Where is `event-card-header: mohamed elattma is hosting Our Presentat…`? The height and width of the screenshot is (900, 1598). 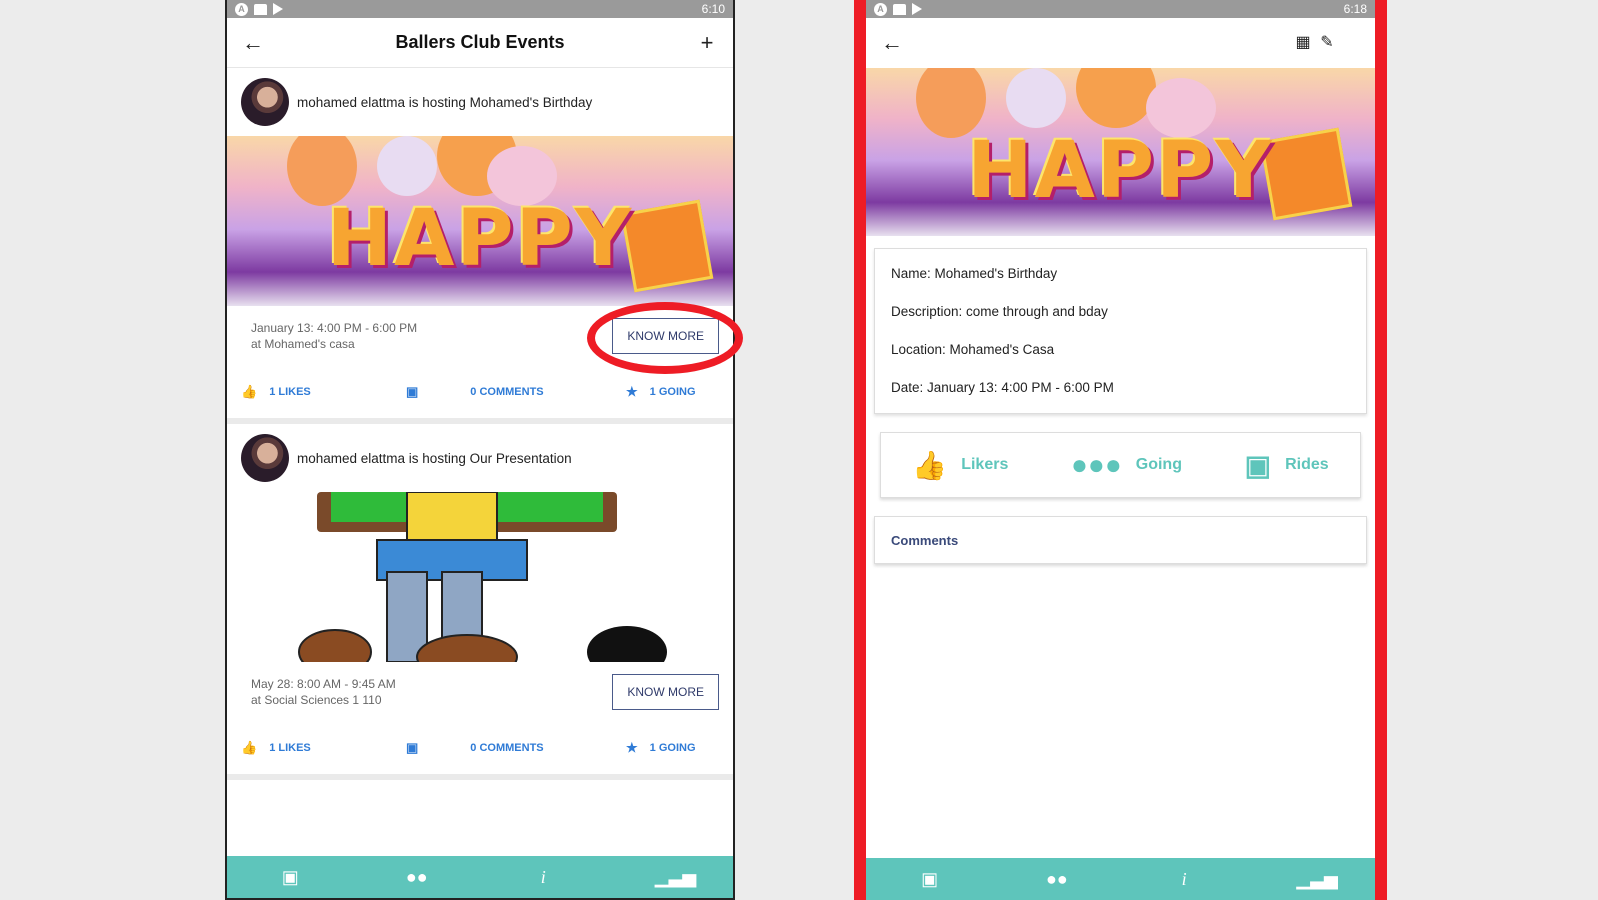 event-card-header: mohamed elattma is hosting Our Presentat… is located at coordinates (480, 458).